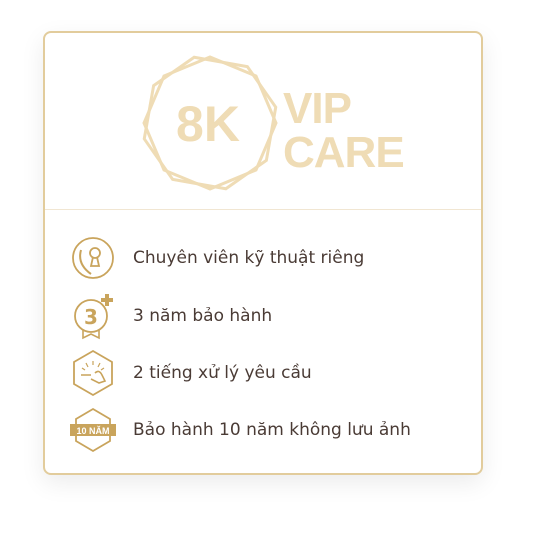 Image resolution: width=534 pixels, height=534 pixels. Describe the element at coordinates (249, 258) in the screenshot. I see `feature-label: Chuyên viên kỹ thuật riêng` at that location.